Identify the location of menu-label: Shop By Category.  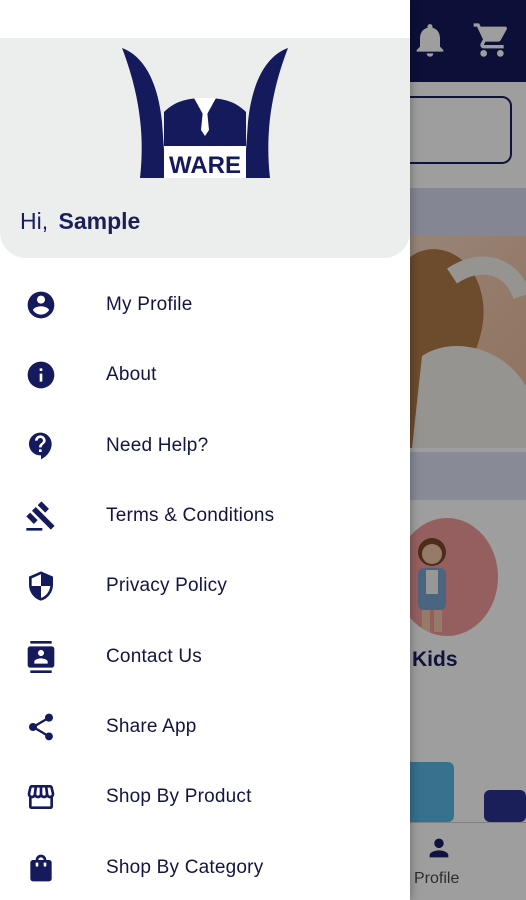
(185, 867).